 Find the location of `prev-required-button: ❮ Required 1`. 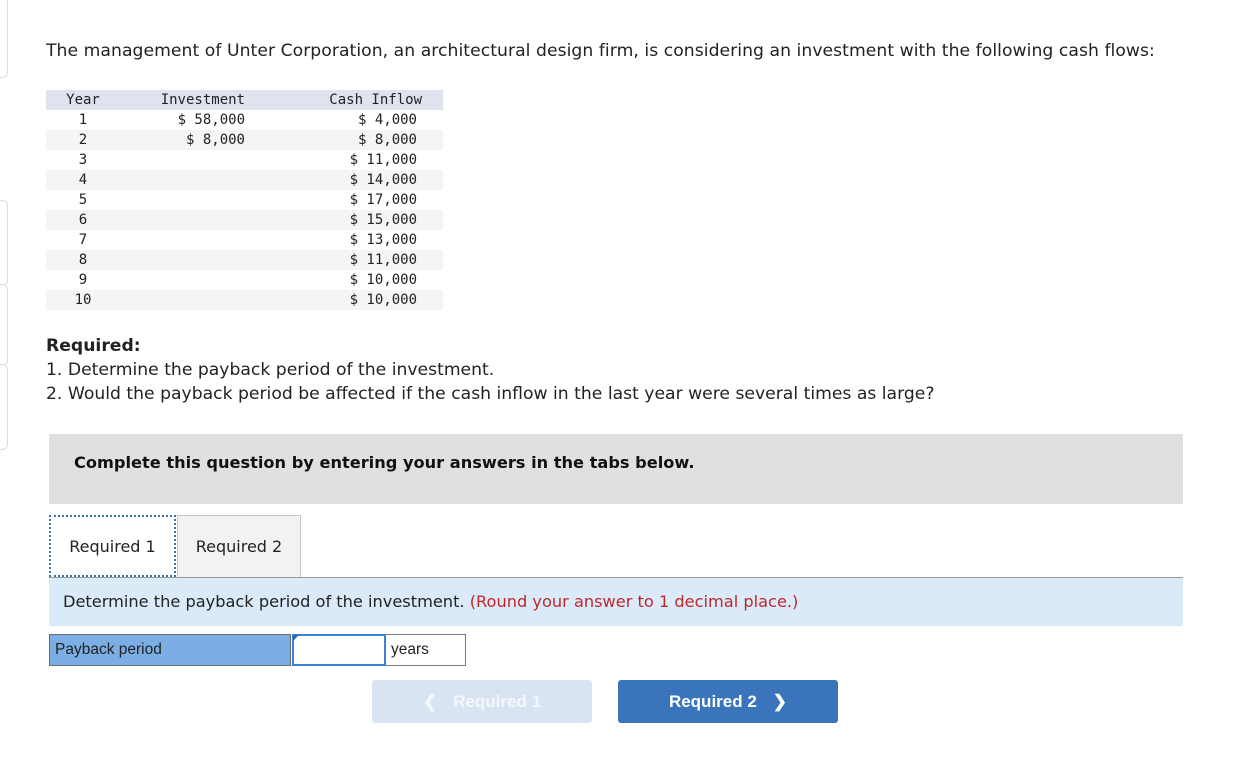

prev-required-button: ❮ Required 1 is located at coordinates (482, 701).